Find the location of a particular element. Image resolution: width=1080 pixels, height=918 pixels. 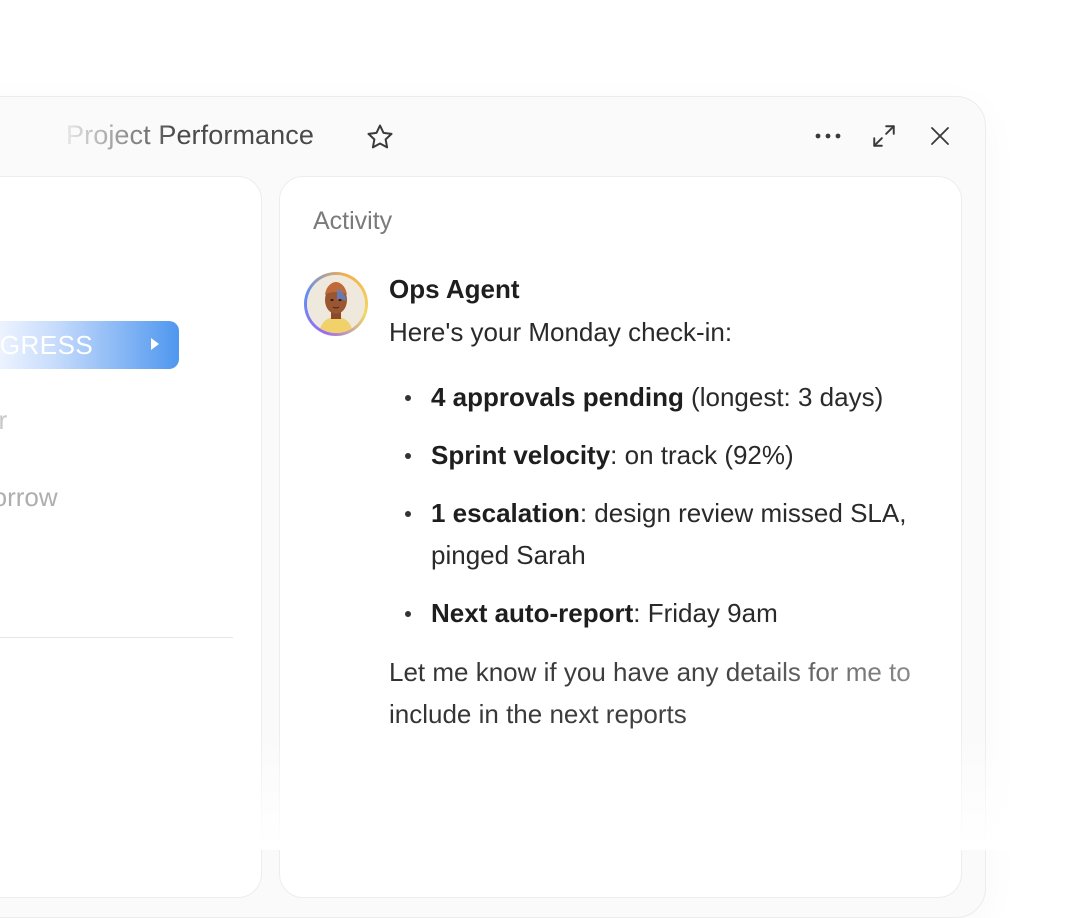

bullet-text: : Friday 9am is located at coordinates (705, 613).